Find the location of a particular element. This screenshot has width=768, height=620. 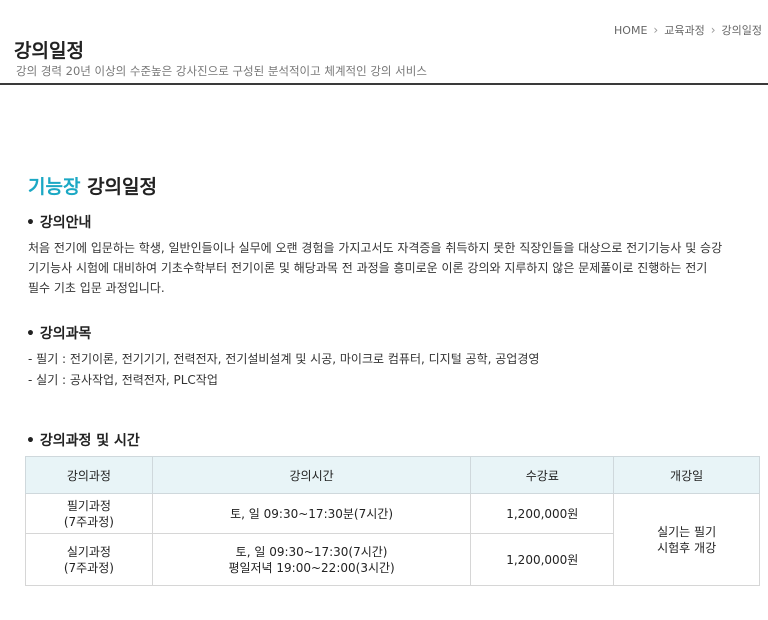

breadcrumb-current: 강의일정 is located at coordinates (741, 30).